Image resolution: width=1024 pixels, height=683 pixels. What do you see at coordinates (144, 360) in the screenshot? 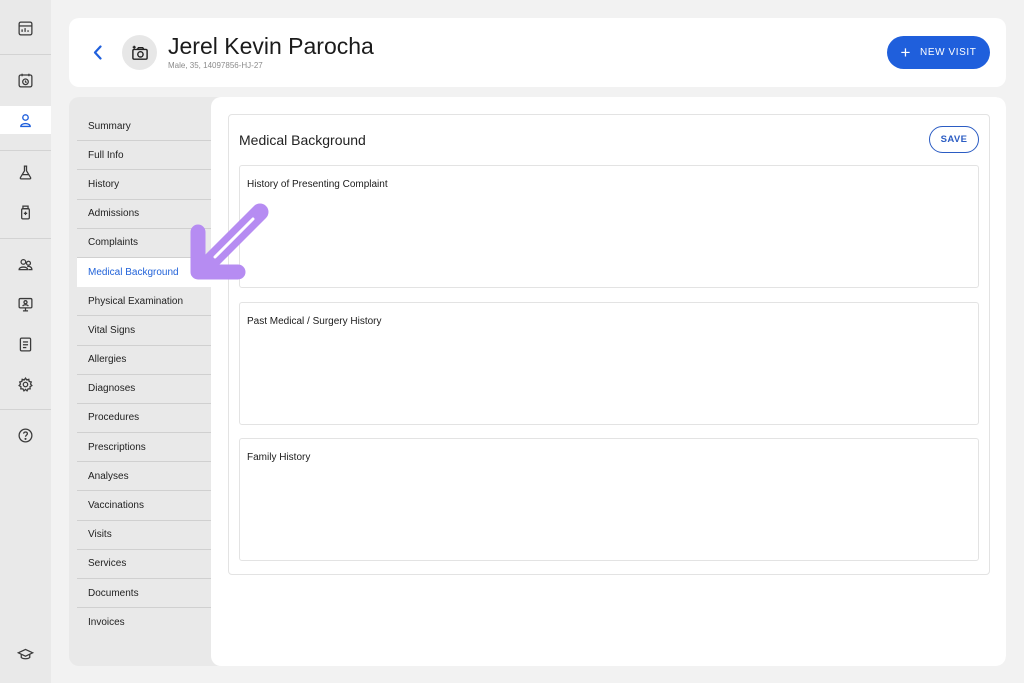
I see `nav-item-allergies: Allergies` at bounding box center [144, 360].